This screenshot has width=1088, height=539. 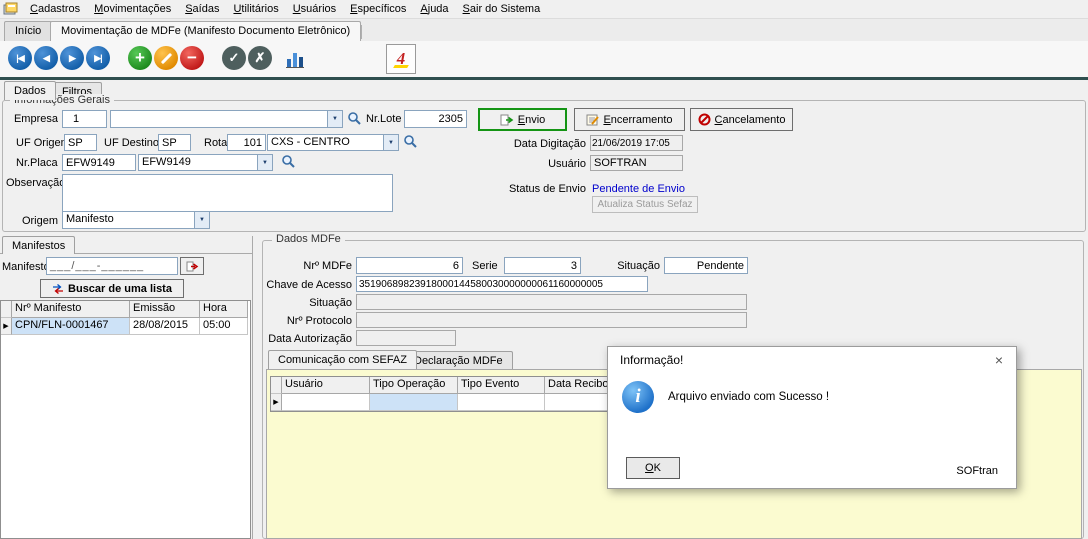 What do you see at coordinates (333, 142) in the screenshot?
I see `rota-combo: CXS - CENTRO ▼` at bounding box center [333, 142].